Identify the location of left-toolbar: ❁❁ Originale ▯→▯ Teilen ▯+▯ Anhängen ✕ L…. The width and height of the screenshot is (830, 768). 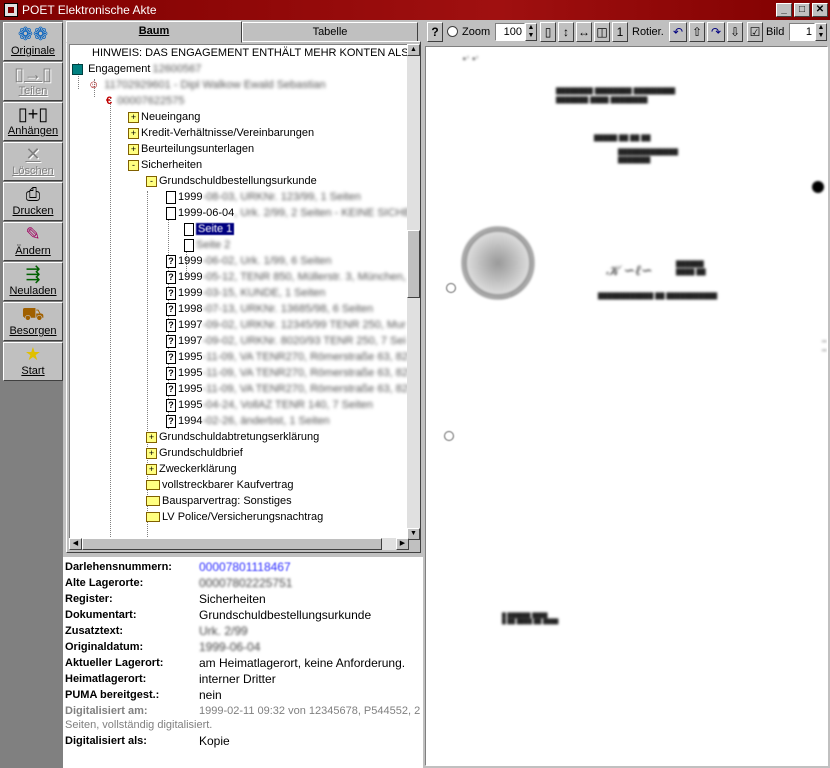
(31, 394).